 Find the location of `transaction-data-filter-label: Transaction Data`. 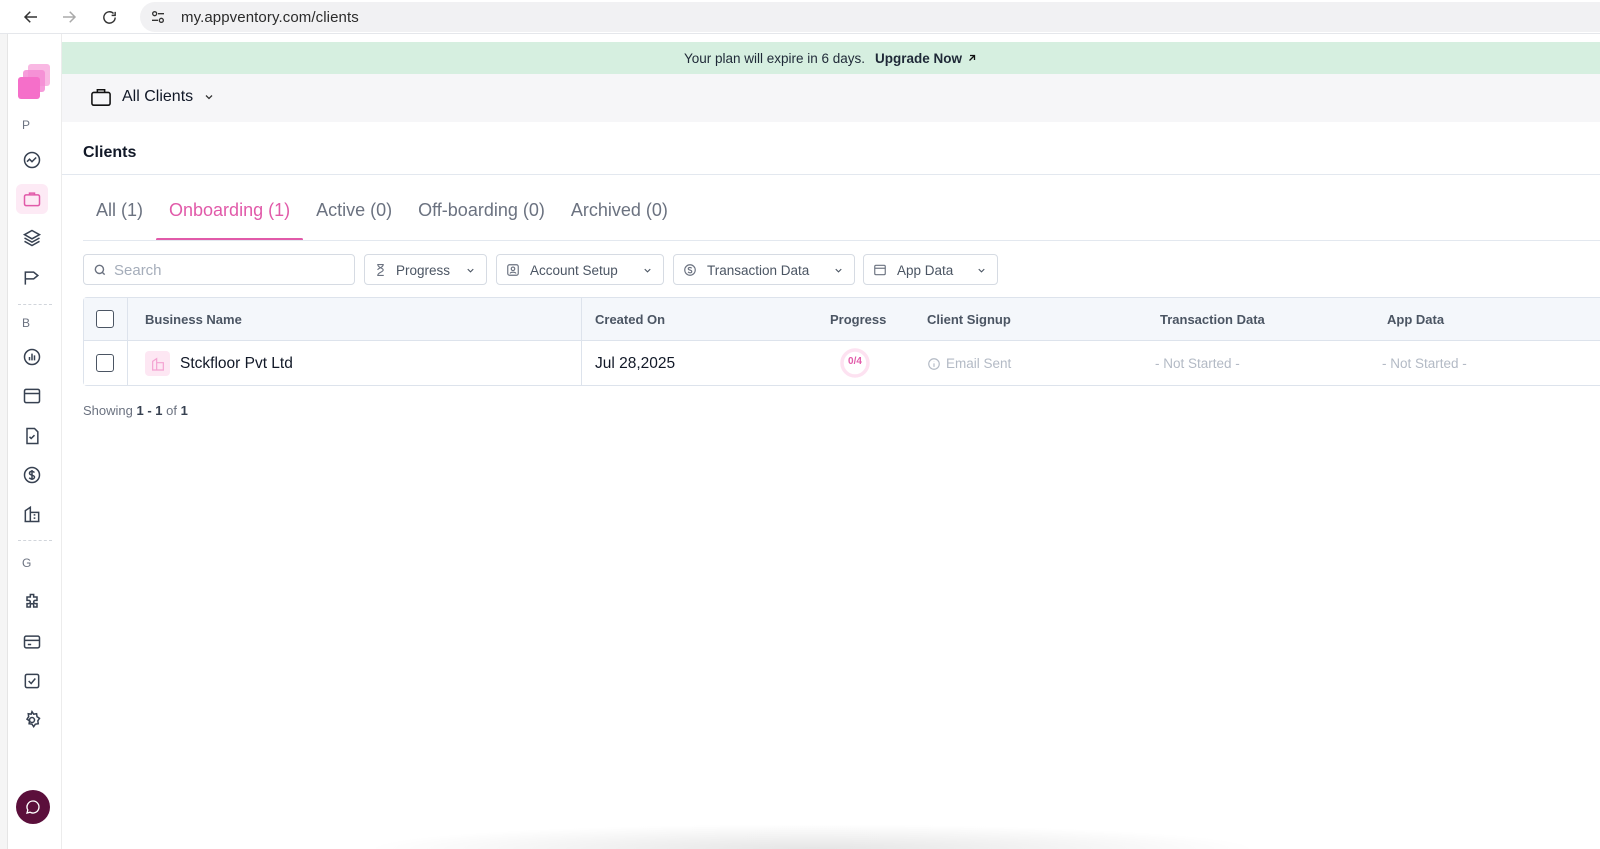

transaction-data-filter-label: Transaction Data is located at coordinates (758, 270).